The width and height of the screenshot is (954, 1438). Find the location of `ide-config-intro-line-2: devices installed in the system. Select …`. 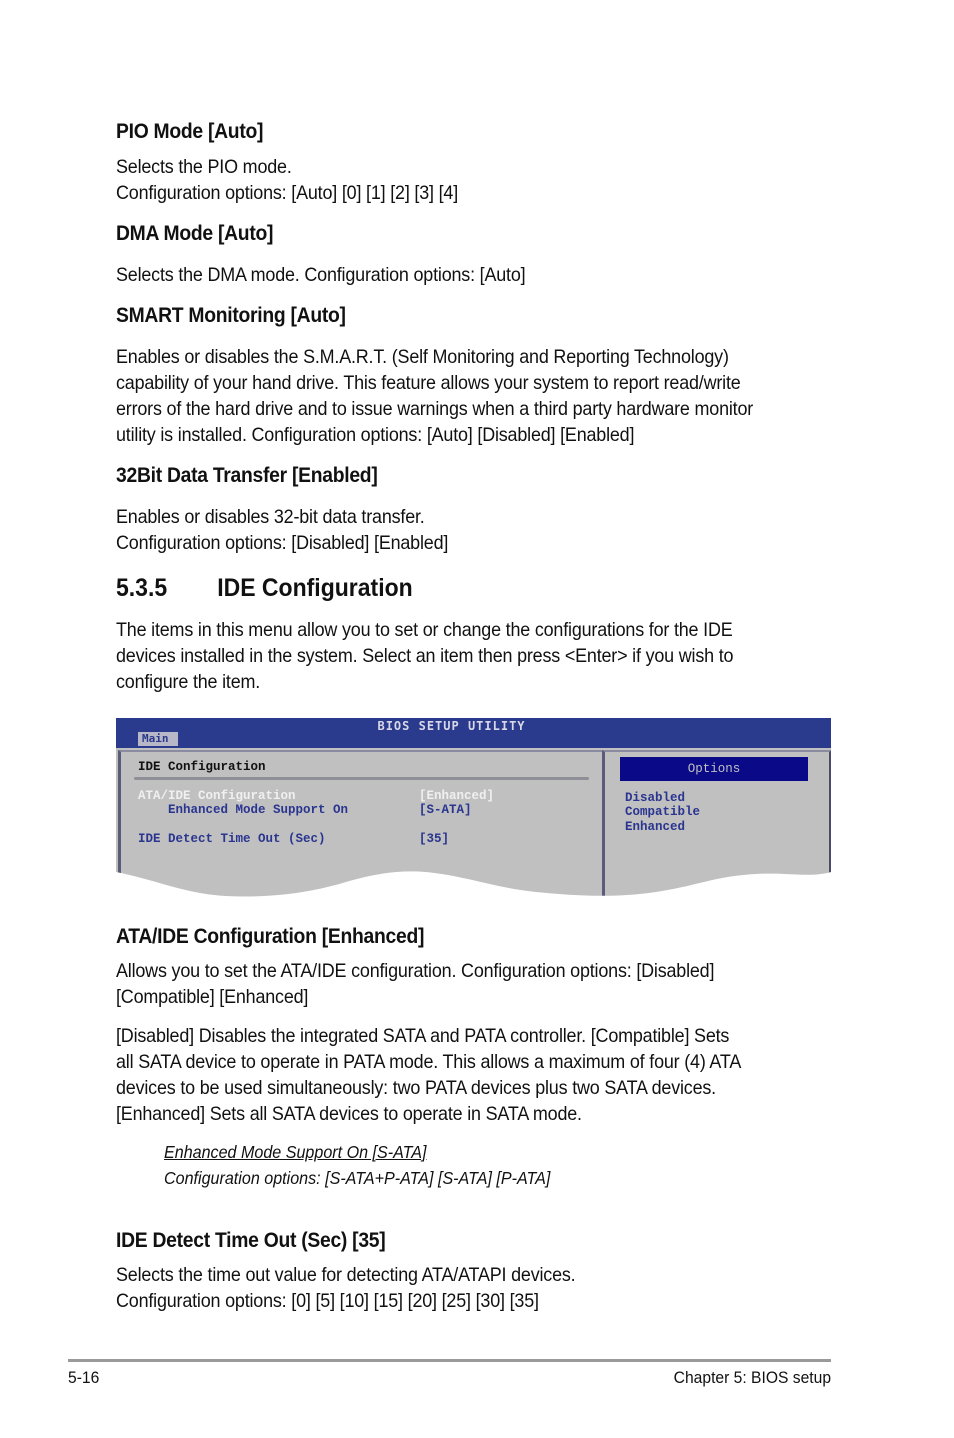

ide-config-intro-line-2: devices installed in the system. Select … is located at coordinates (425, 656).